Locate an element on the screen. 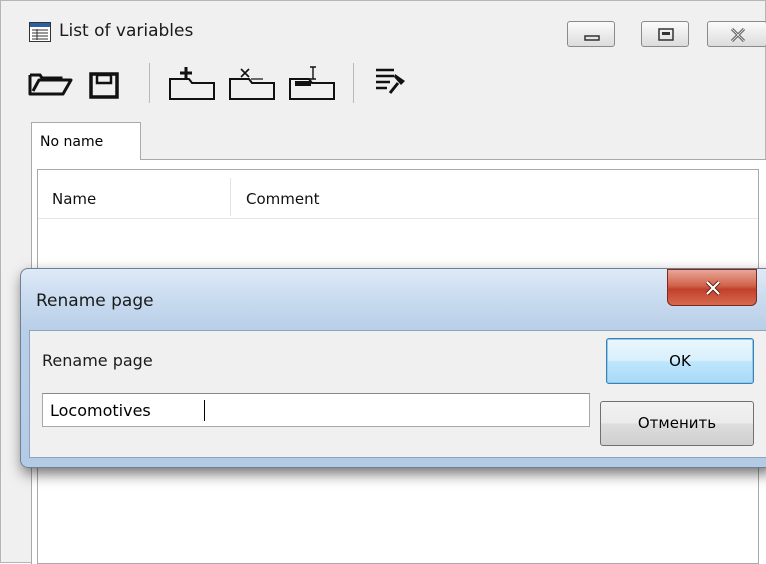 The width and height of the screenshot is (766, 564). page-name-input is located at coordinates (316, 410).